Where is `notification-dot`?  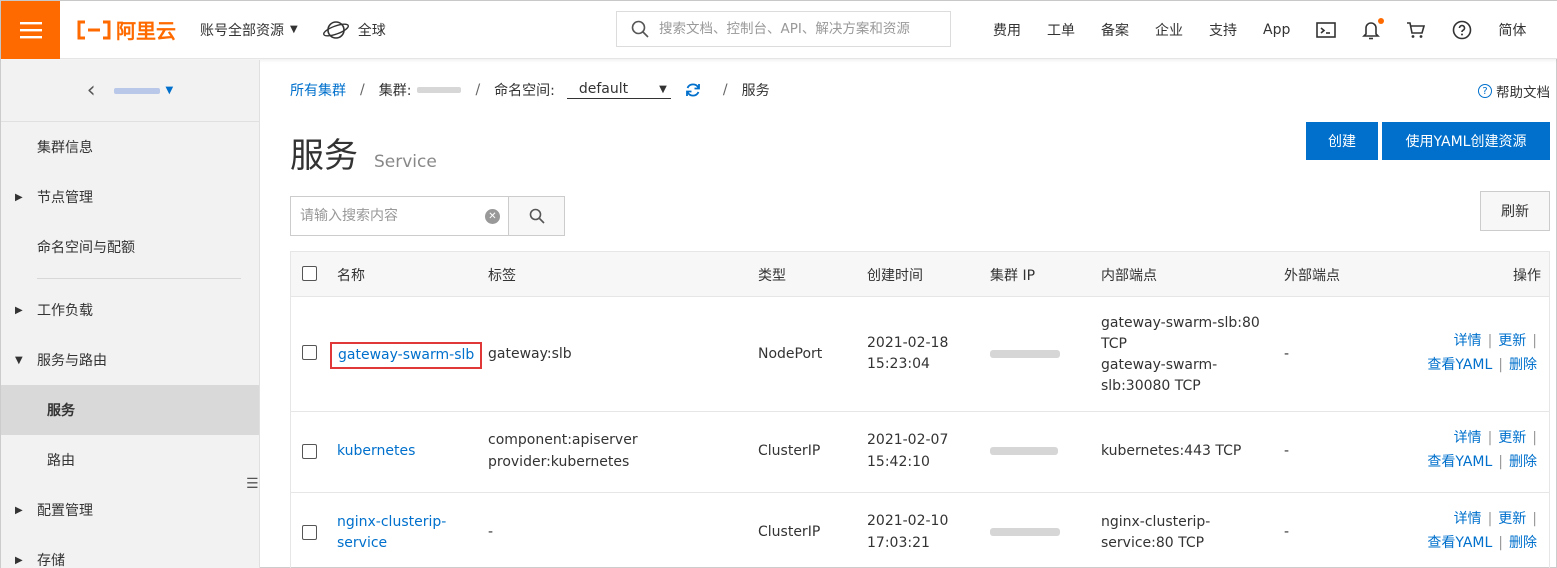 notification-dot is located at coordinates (1381, 21).